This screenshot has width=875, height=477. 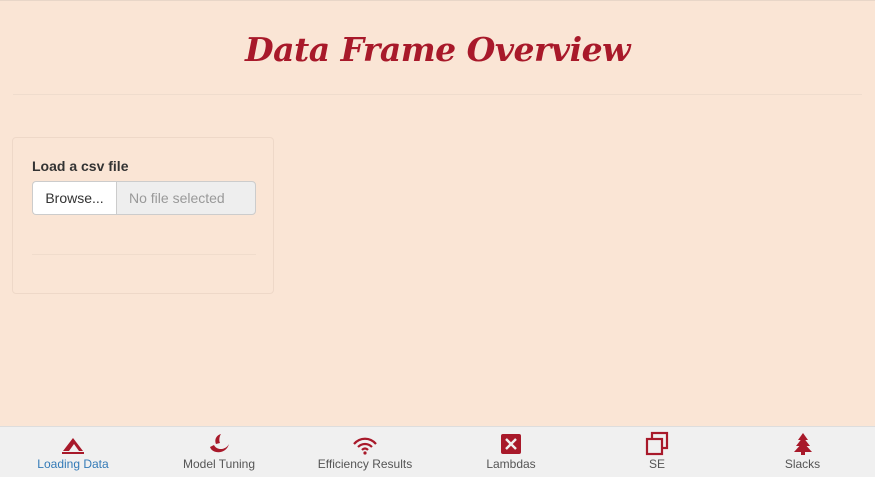 What do you see at coordinates (437, 0) in the screenshot?
I see `top-border` at bounding box center [437, 0].